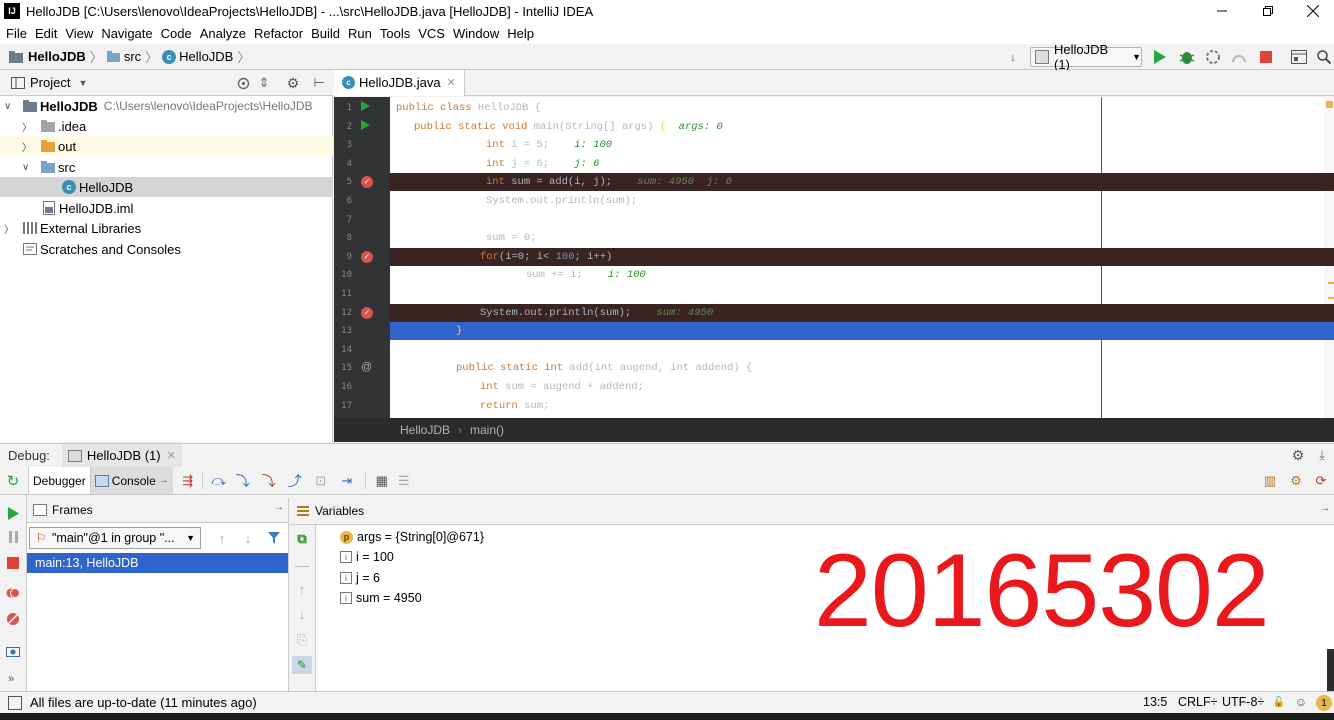  I want to click on camera-icon, so click(13, 651).